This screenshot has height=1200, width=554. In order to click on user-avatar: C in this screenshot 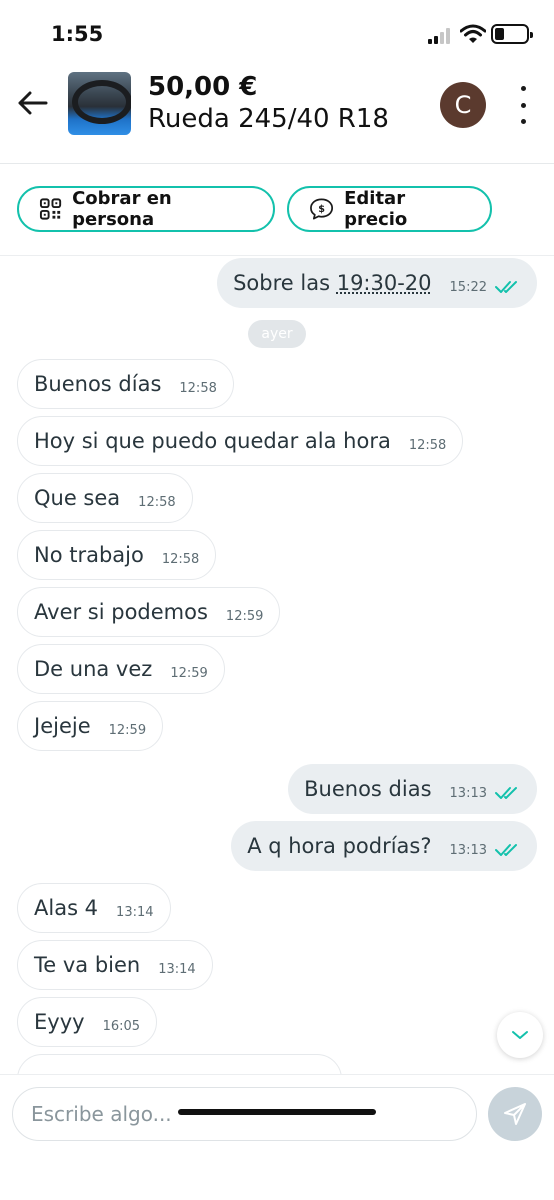, I will do `click(463, 105)`.